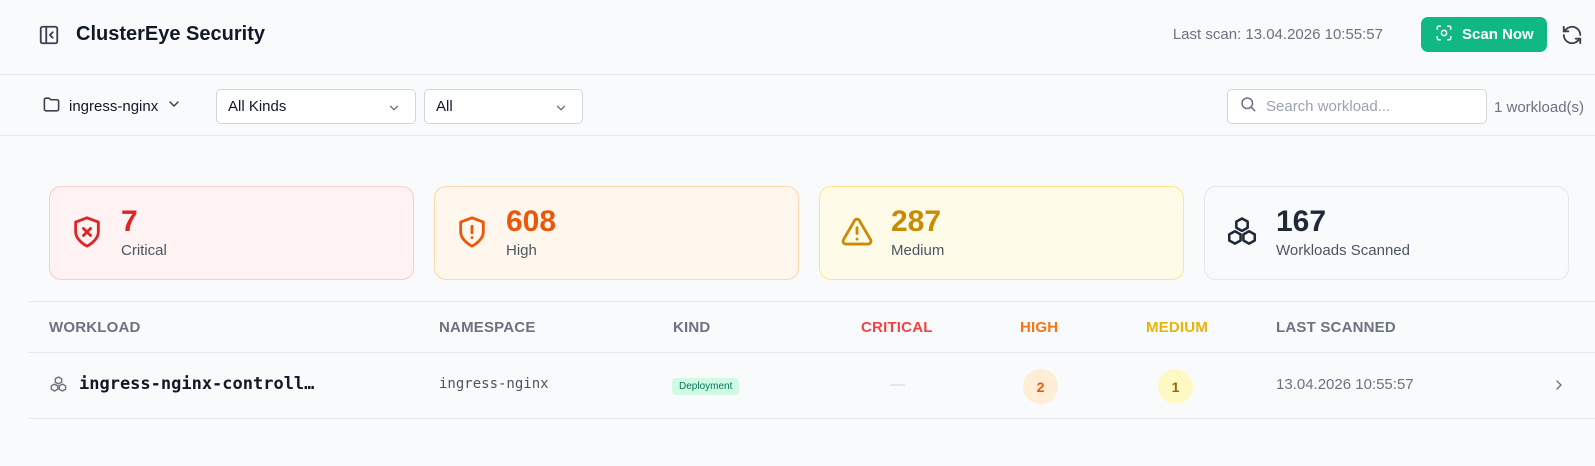 This screenshot has height=466, width=1595. Describe the element at coordinates (1277, 34) in the screenshot. I see `last-scan-text: Last scan: 13.04.2026 10:55:57` at that location.